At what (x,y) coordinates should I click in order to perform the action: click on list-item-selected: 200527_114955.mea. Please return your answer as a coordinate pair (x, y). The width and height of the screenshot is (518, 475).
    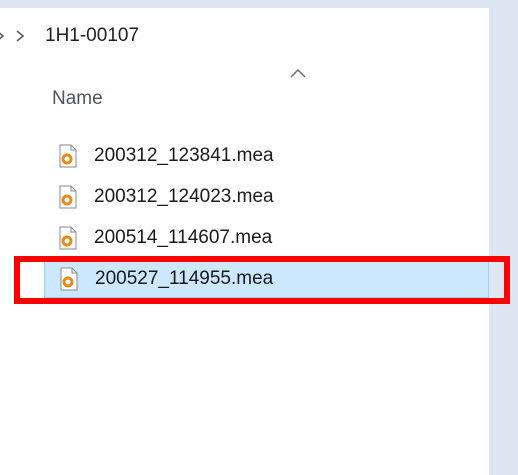
    Looking at the image, I should click on (266, 278).